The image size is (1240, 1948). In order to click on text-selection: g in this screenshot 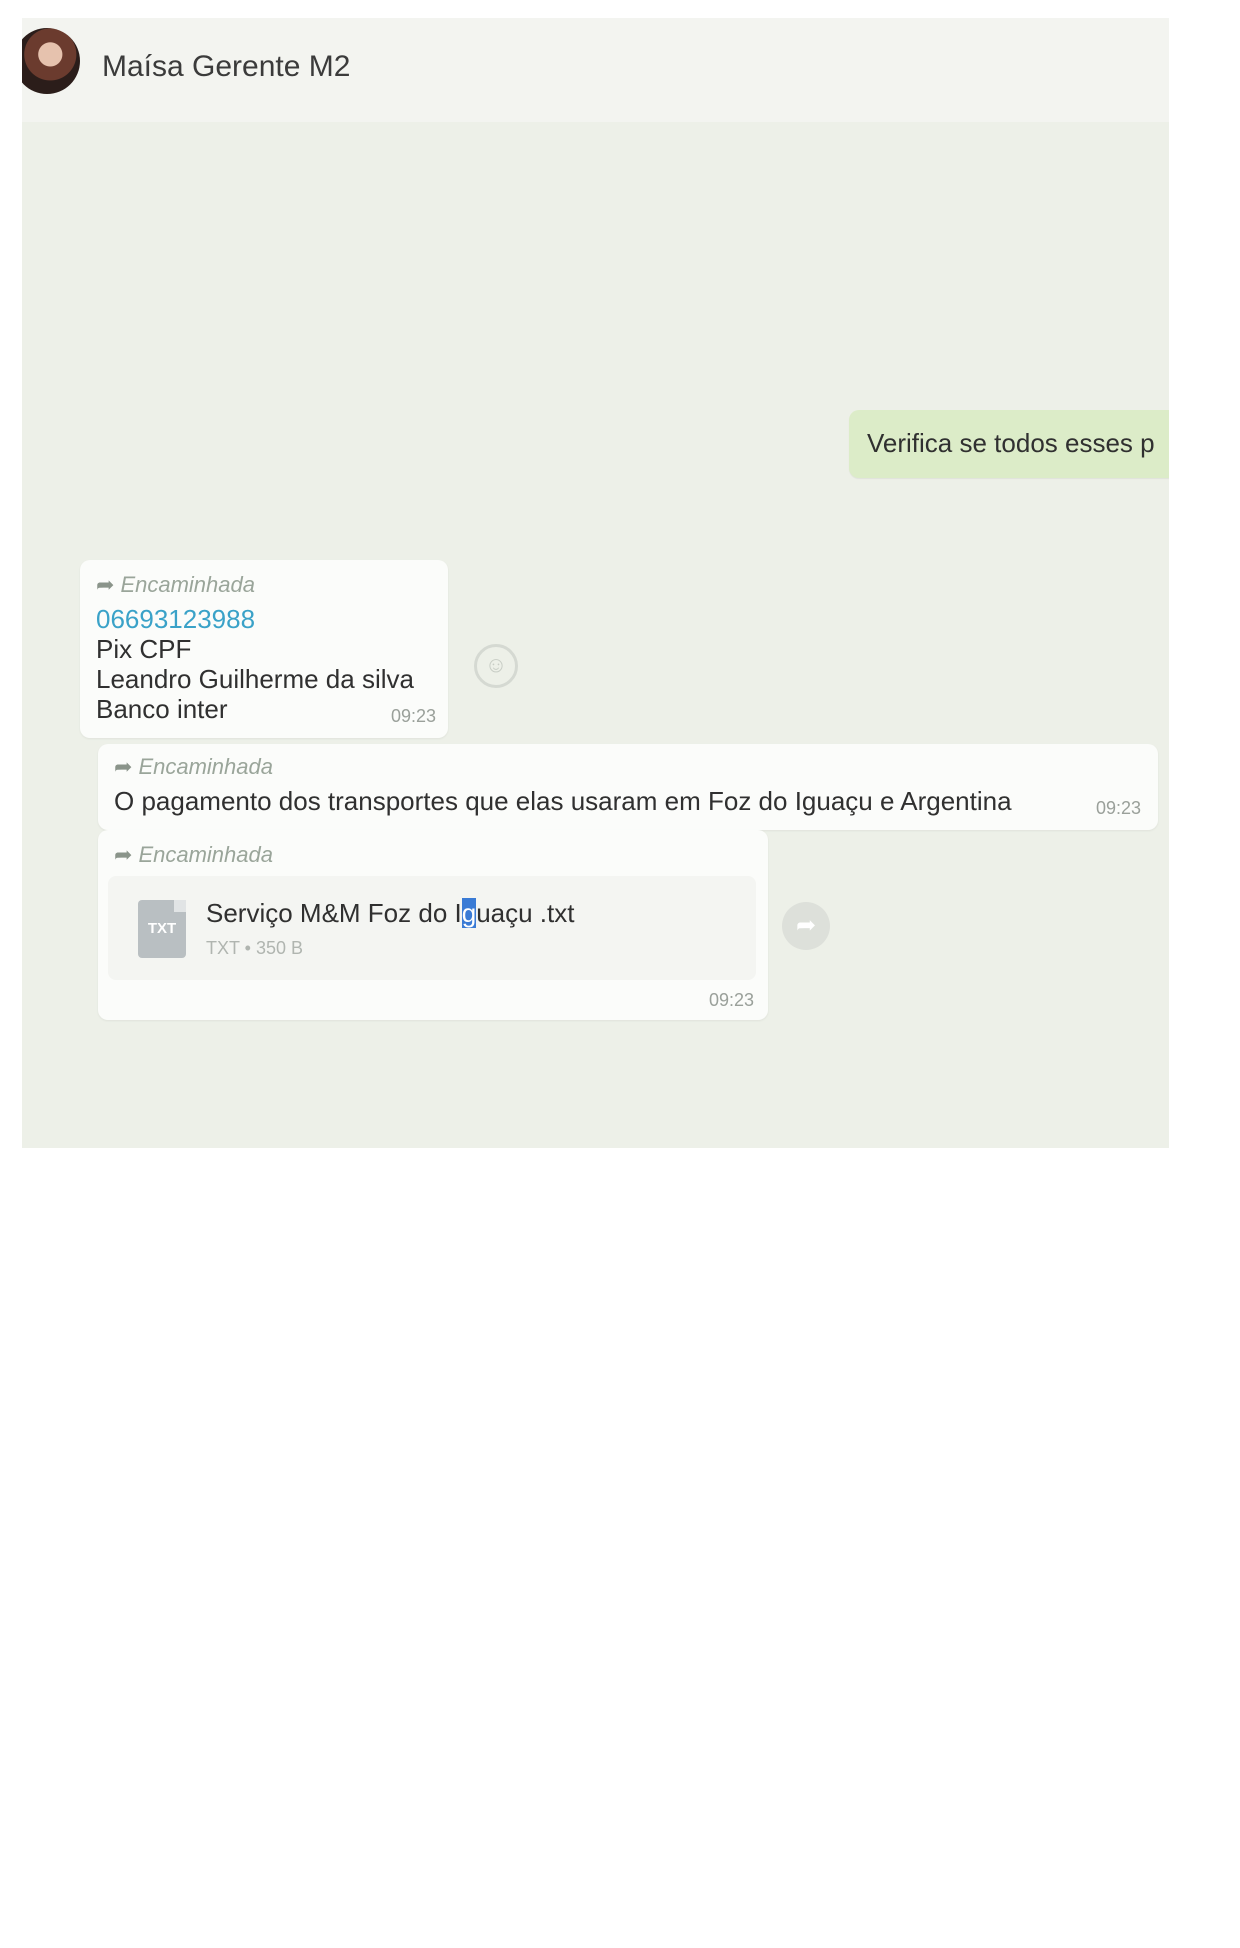, I will do `click(469, 913)`.